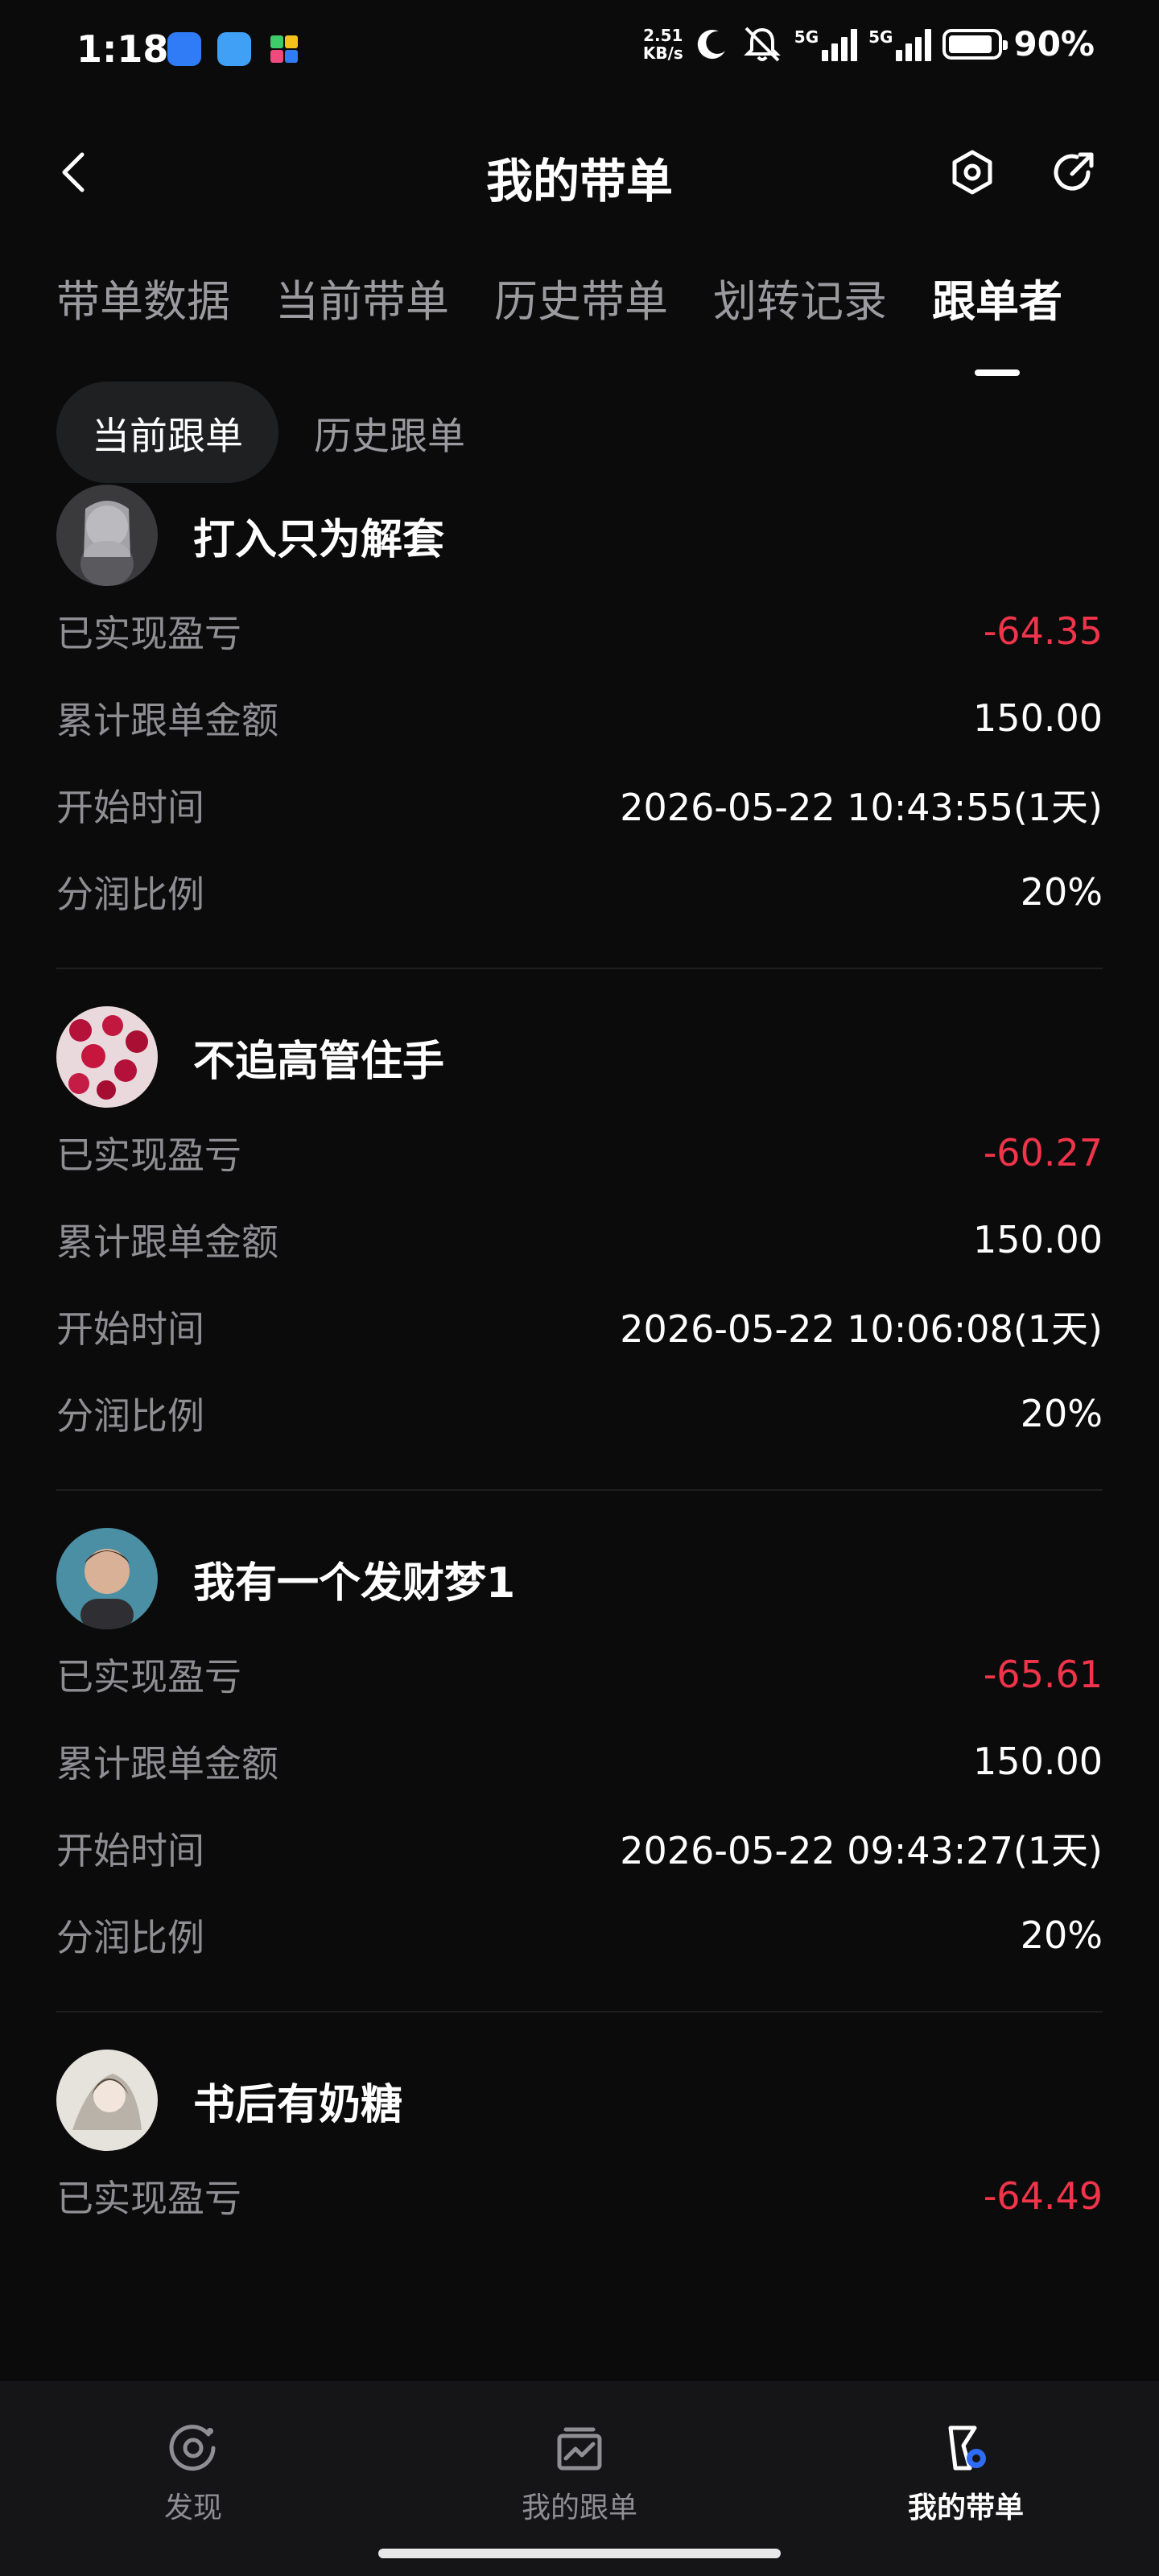  What do you see at coordinates (579, 1849) in the screenshot?
I see `start-time-row: 开始时间 2026-05-22 09:43:27(1天)` at bounding box center [579, 1849].